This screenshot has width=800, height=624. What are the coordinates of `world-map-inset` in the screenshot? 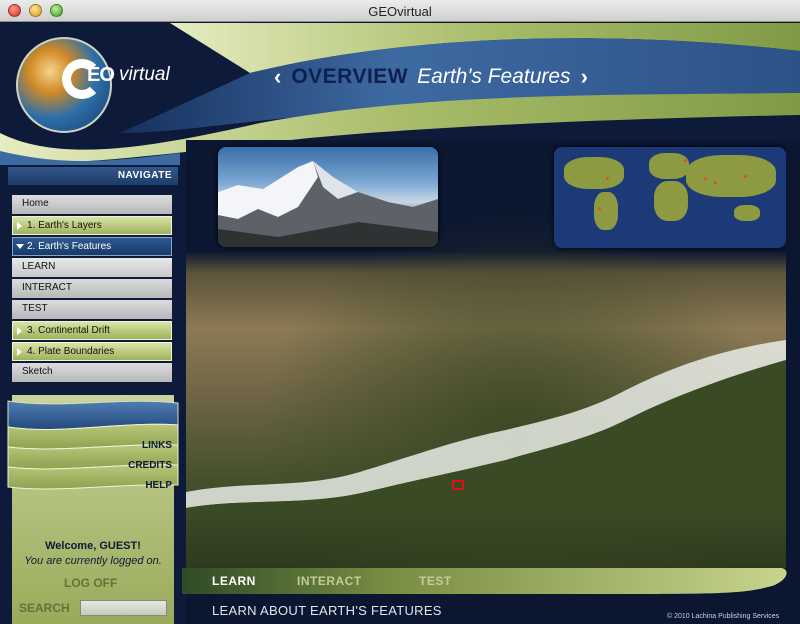 It's located at (670, 197).